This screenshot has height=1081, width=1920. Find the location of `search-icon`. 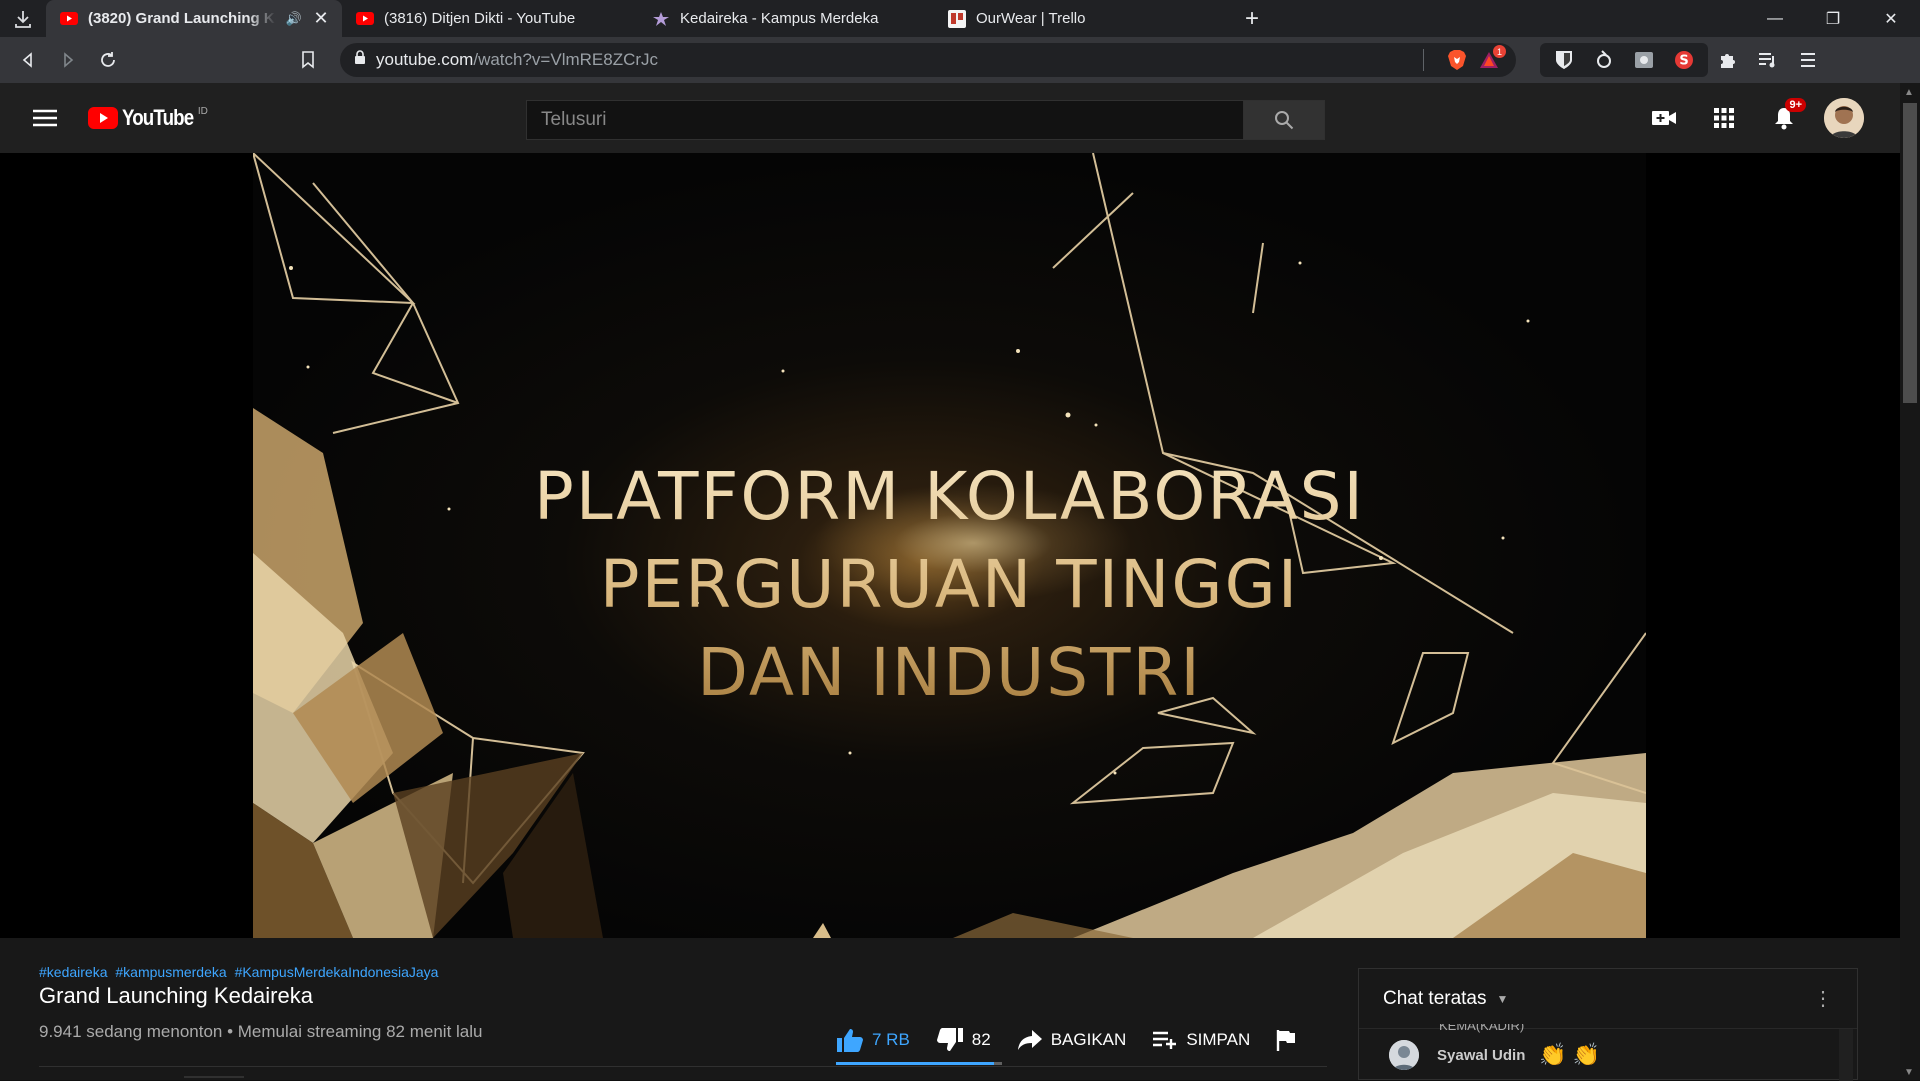

search-icon is located at coordinates (1284, 120).